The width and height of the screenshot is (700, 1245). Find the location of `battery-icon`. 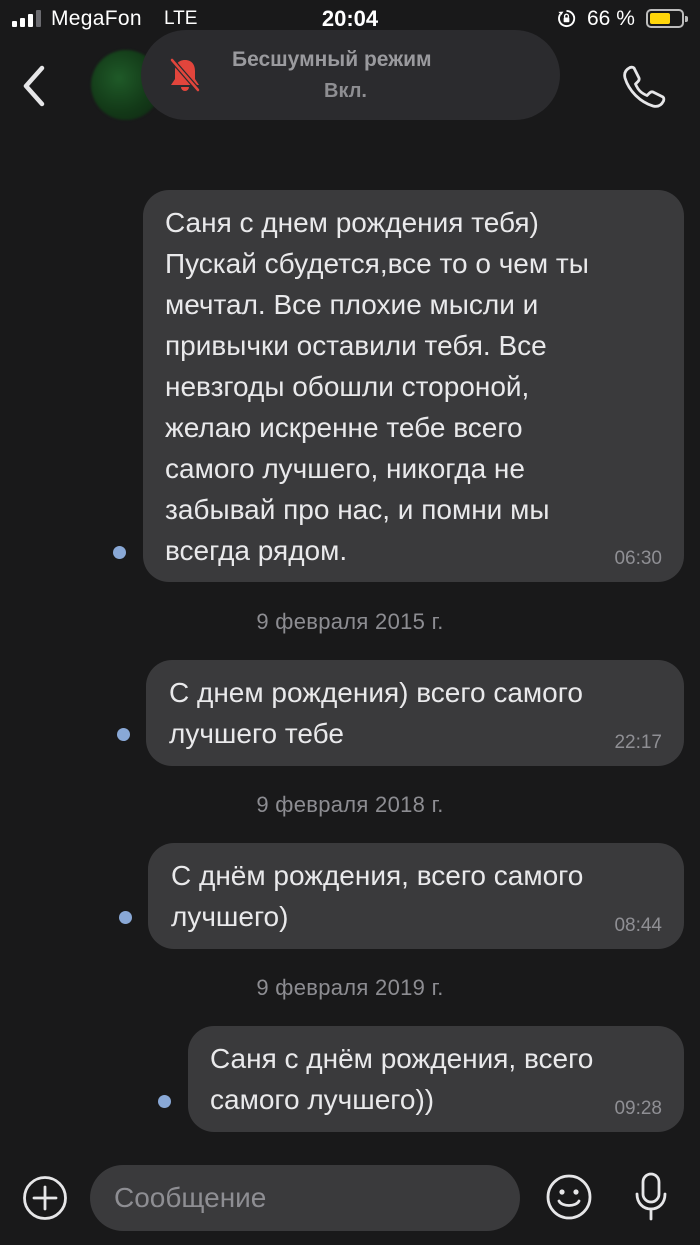

battery-icon is located at coordinates (667, 18).